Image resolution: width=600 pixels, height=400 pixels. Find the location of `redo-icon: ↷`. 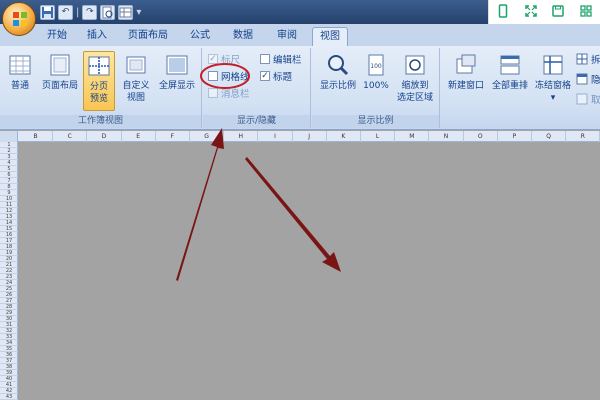

redo-icon: ↷ is located at coordinates (90, 12).